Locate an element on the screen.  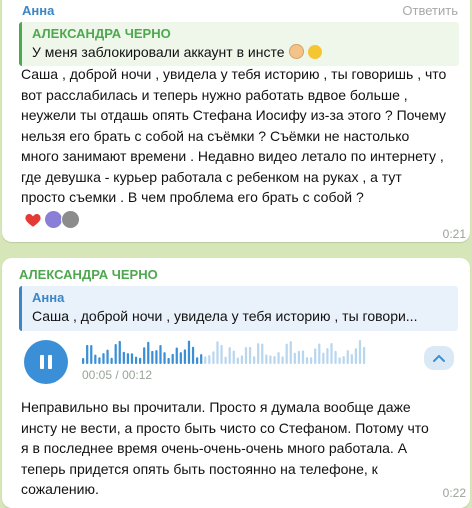
chevron-up-icon is located at coordinates (439, 358).